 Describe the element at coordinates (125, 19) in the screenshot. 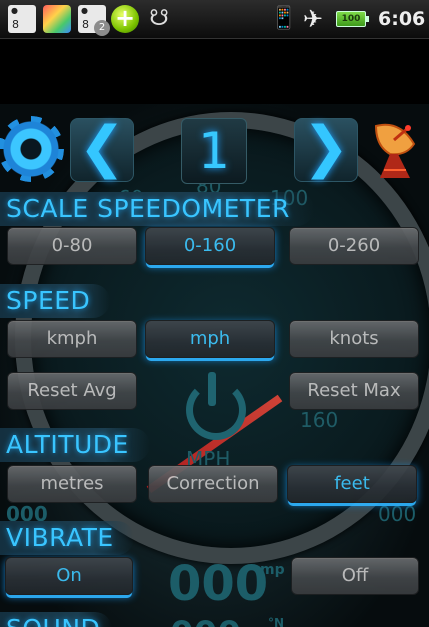

I see `plus-app-icon: +` at that location.